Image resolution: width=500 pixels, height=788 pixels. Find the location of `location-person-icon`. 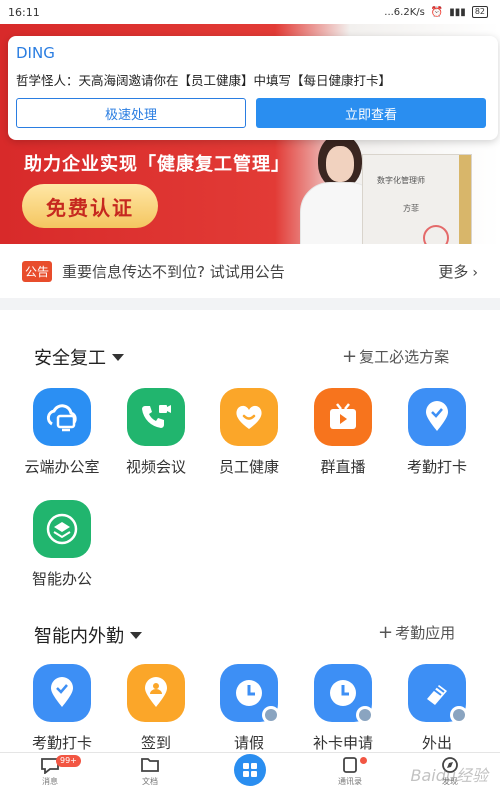

location-person-icon is located at coordinates (156, 693).